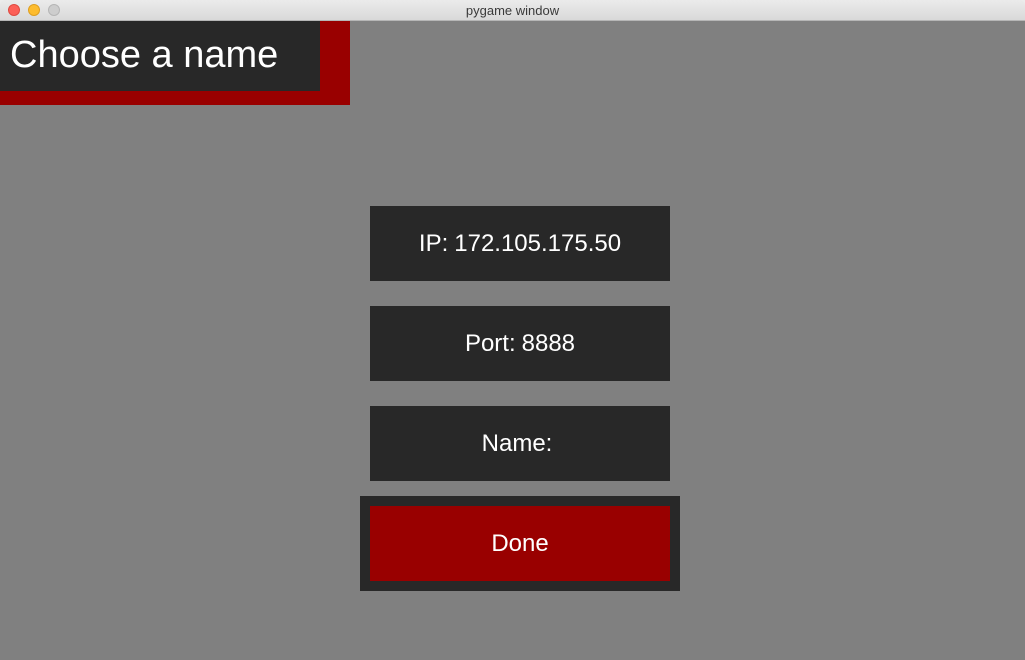 The height and width of the screenshot is (660, 1025). I want to click on name-label: Name:, so click(517, 443).